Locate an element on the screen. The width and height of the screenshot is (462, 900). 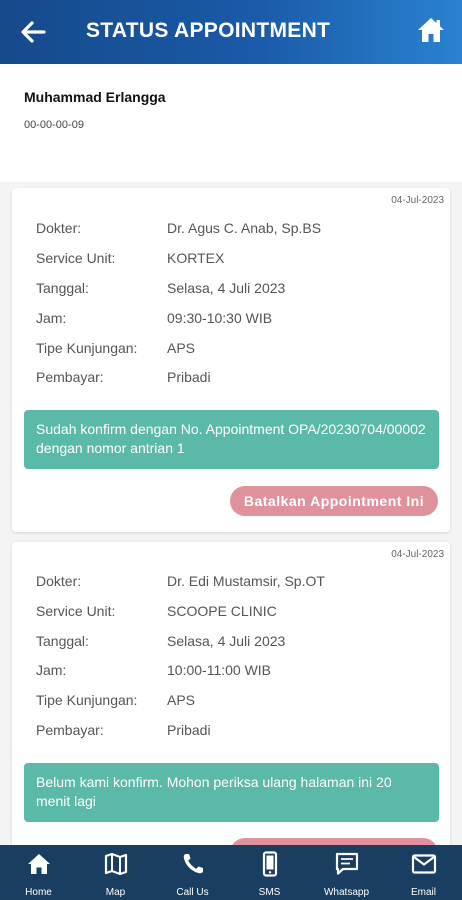
chat-icon is located at coordinates (346, 863).